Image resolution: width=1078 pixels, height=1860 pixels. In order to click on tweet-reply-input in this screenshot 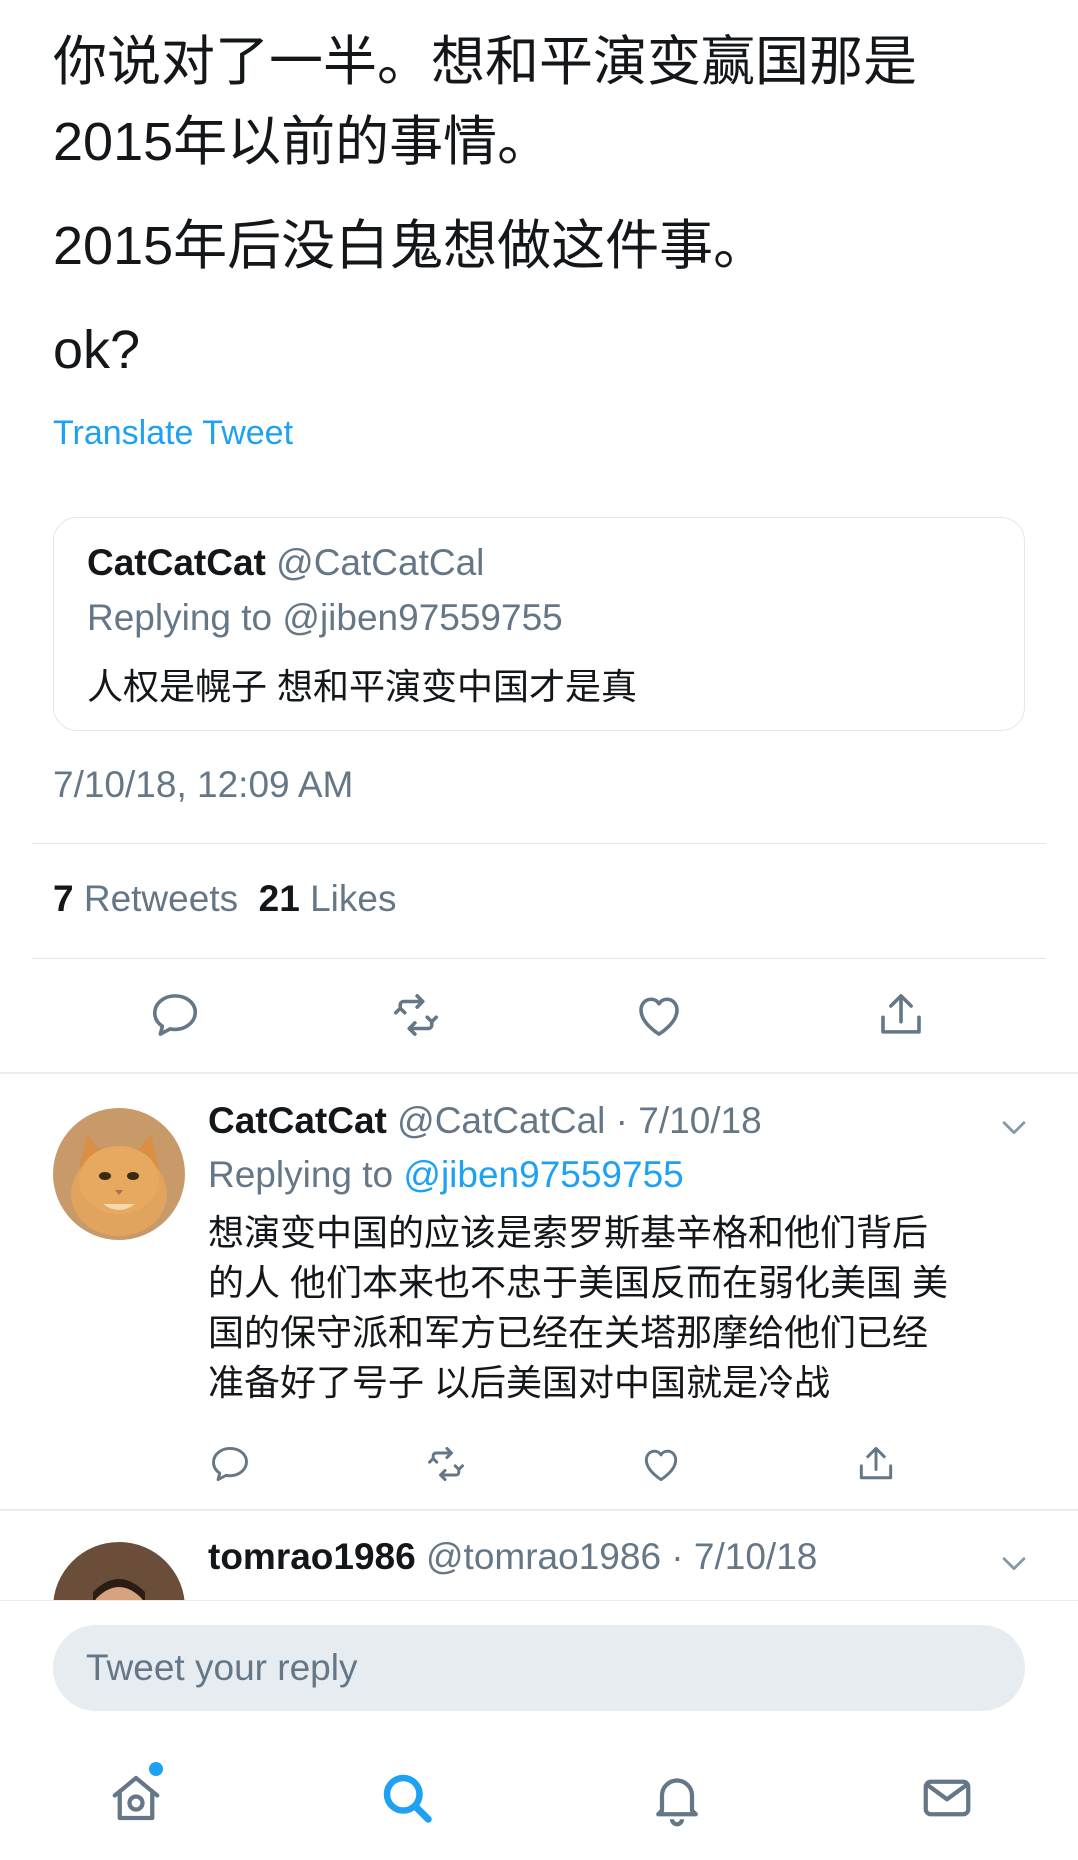, I will do `click(539, 1668)`.